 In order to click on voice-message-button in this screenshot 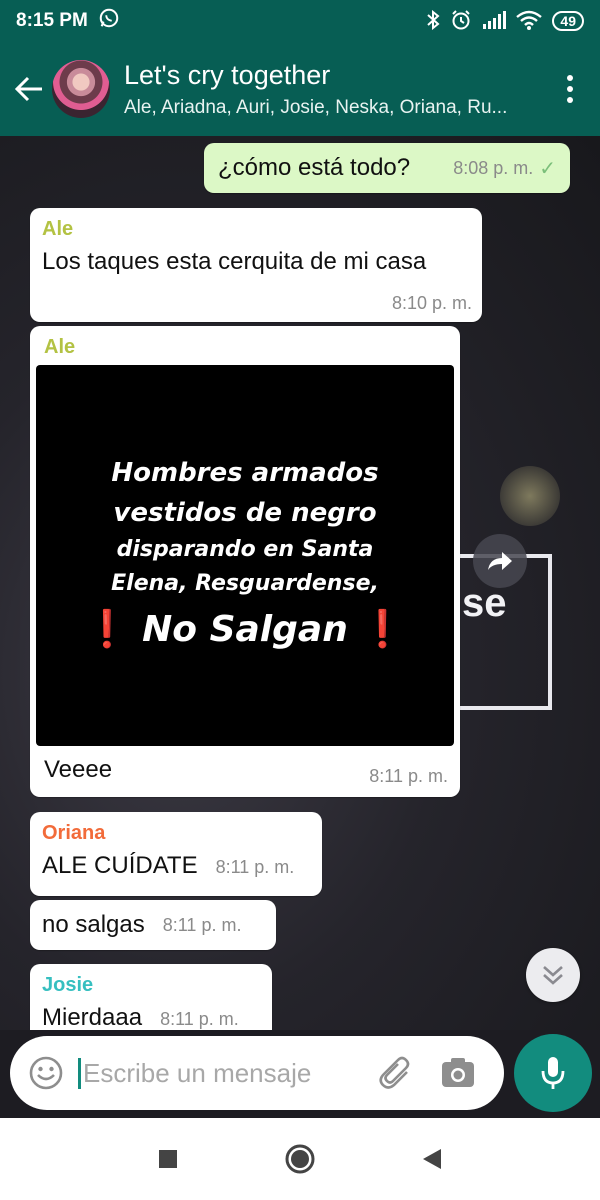, I will do `click(553, 1073)`.